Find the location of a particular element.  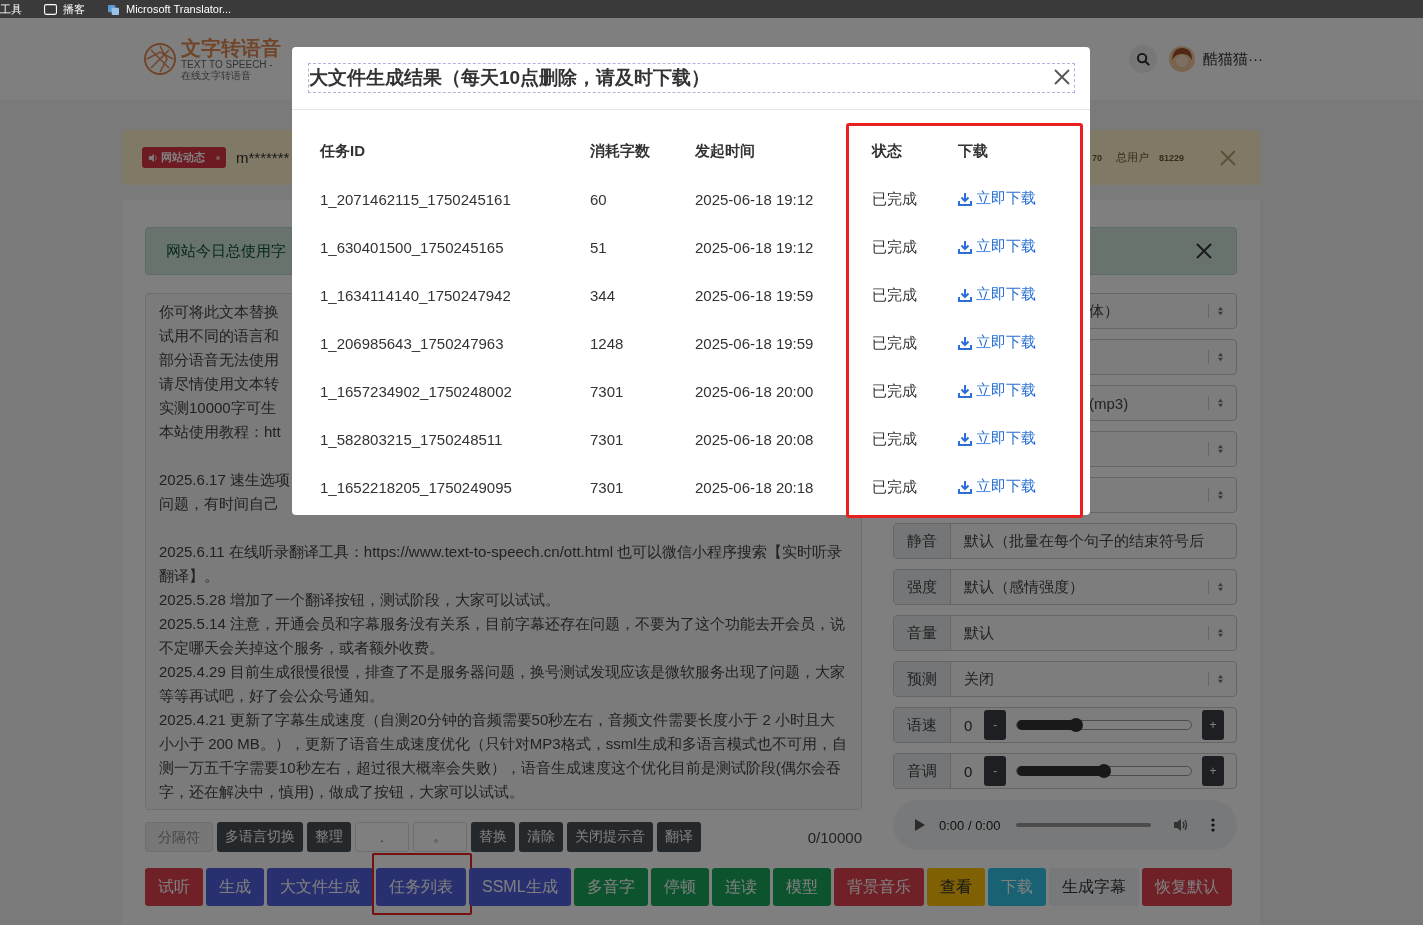

column-header: 状态 is located at coordinates (886, 151).